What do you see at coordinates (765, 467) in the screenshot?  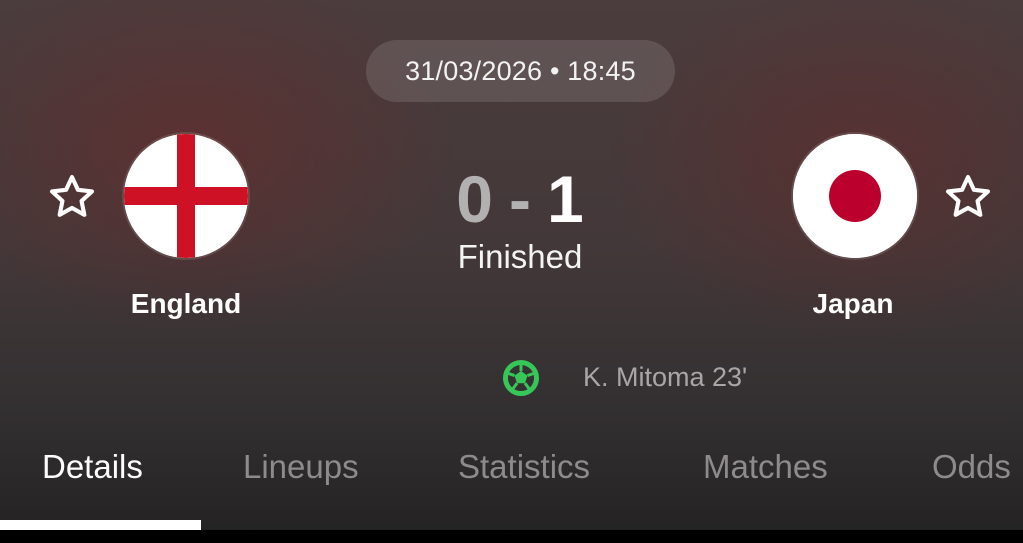 I see `tab-matches: Matches` at bounding box center [765, 467].